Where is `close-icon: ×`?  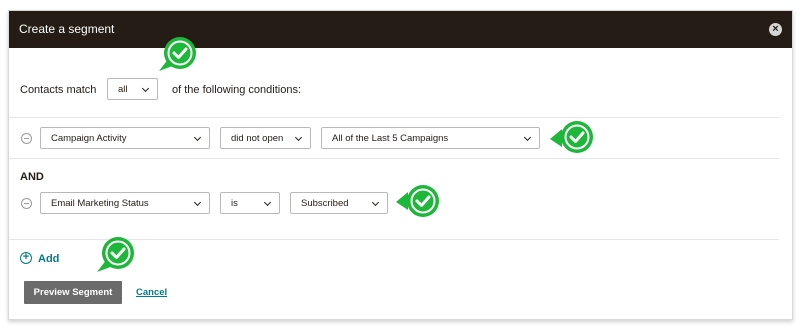 close-icon: × is located at coordinates (775, 29).